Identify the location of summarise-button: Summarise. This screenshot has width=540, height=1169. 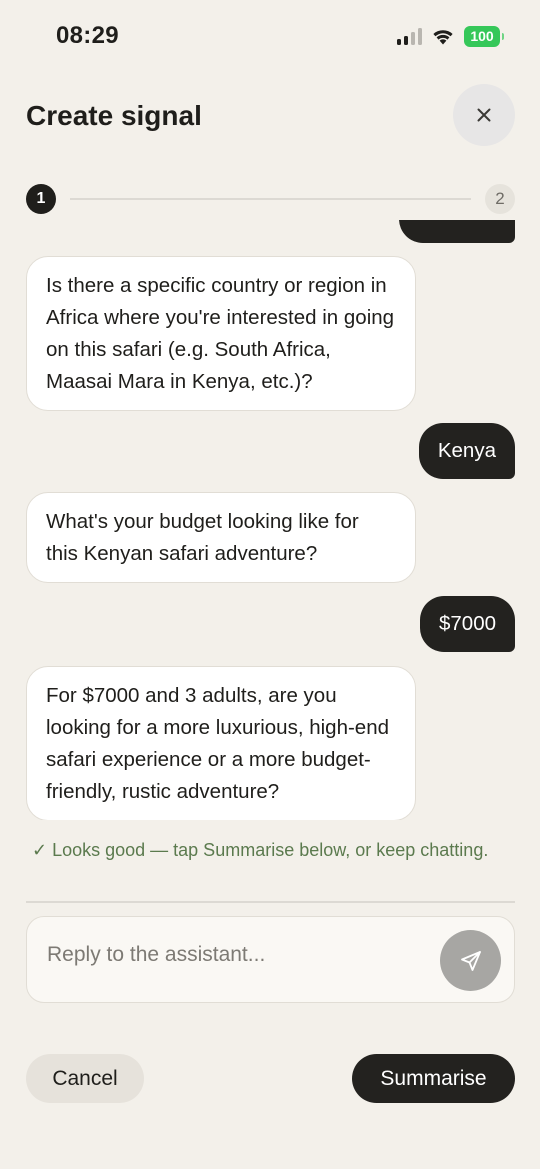
(433, 1078).